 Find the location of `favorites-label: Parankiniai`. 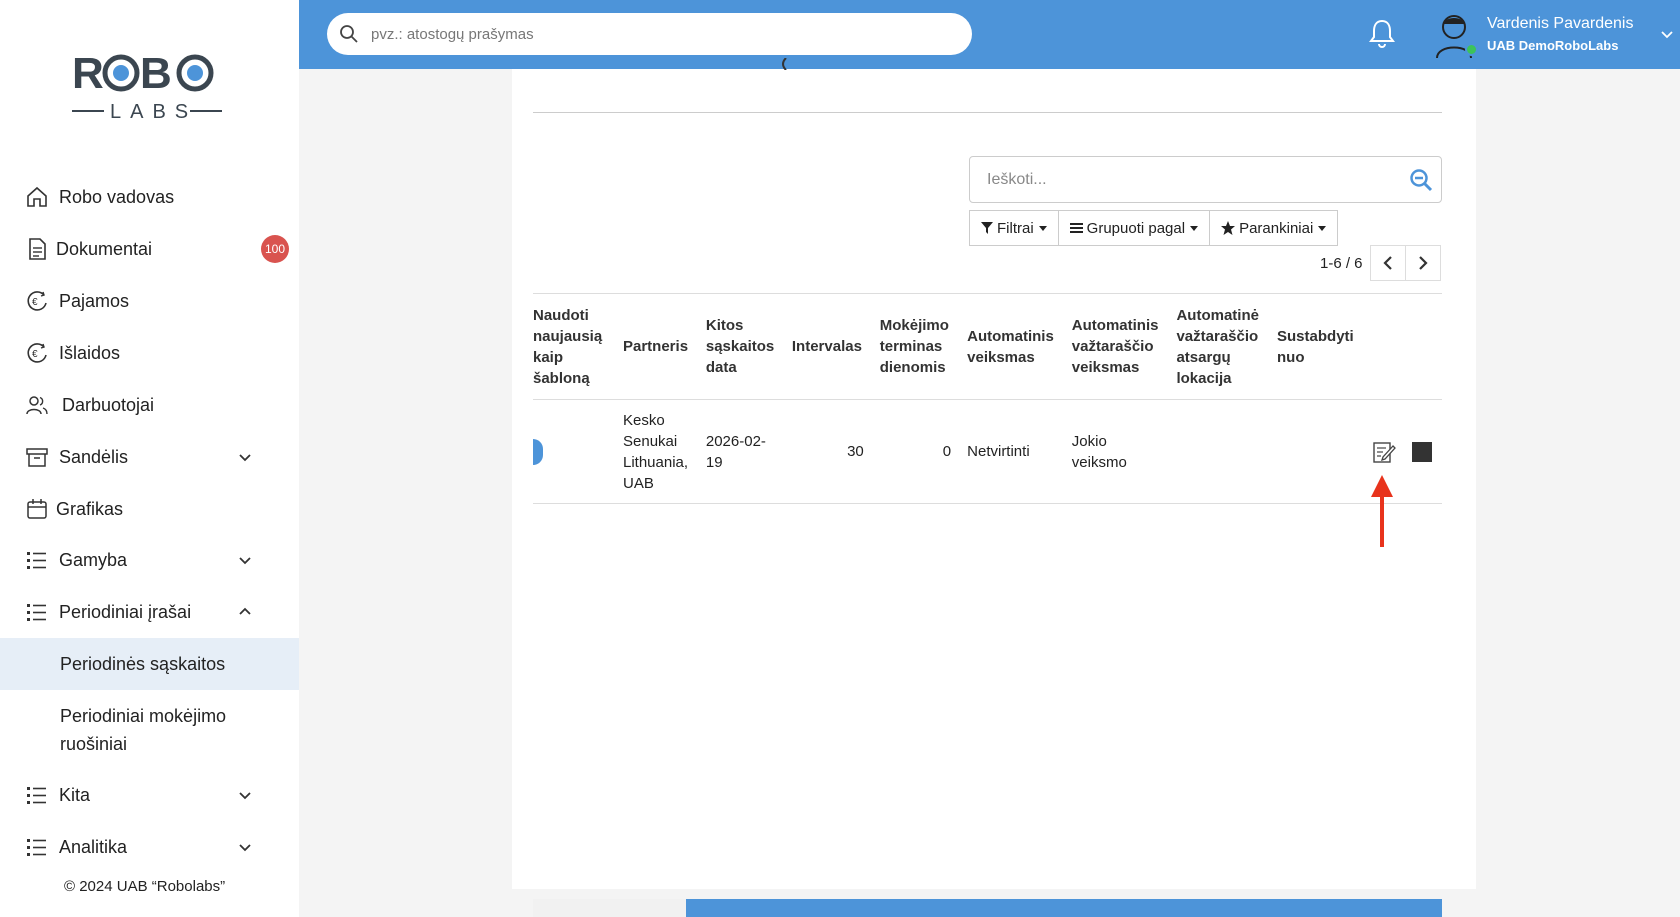

favorites-label: Parankiniai is located at coordinates (1276, 228).